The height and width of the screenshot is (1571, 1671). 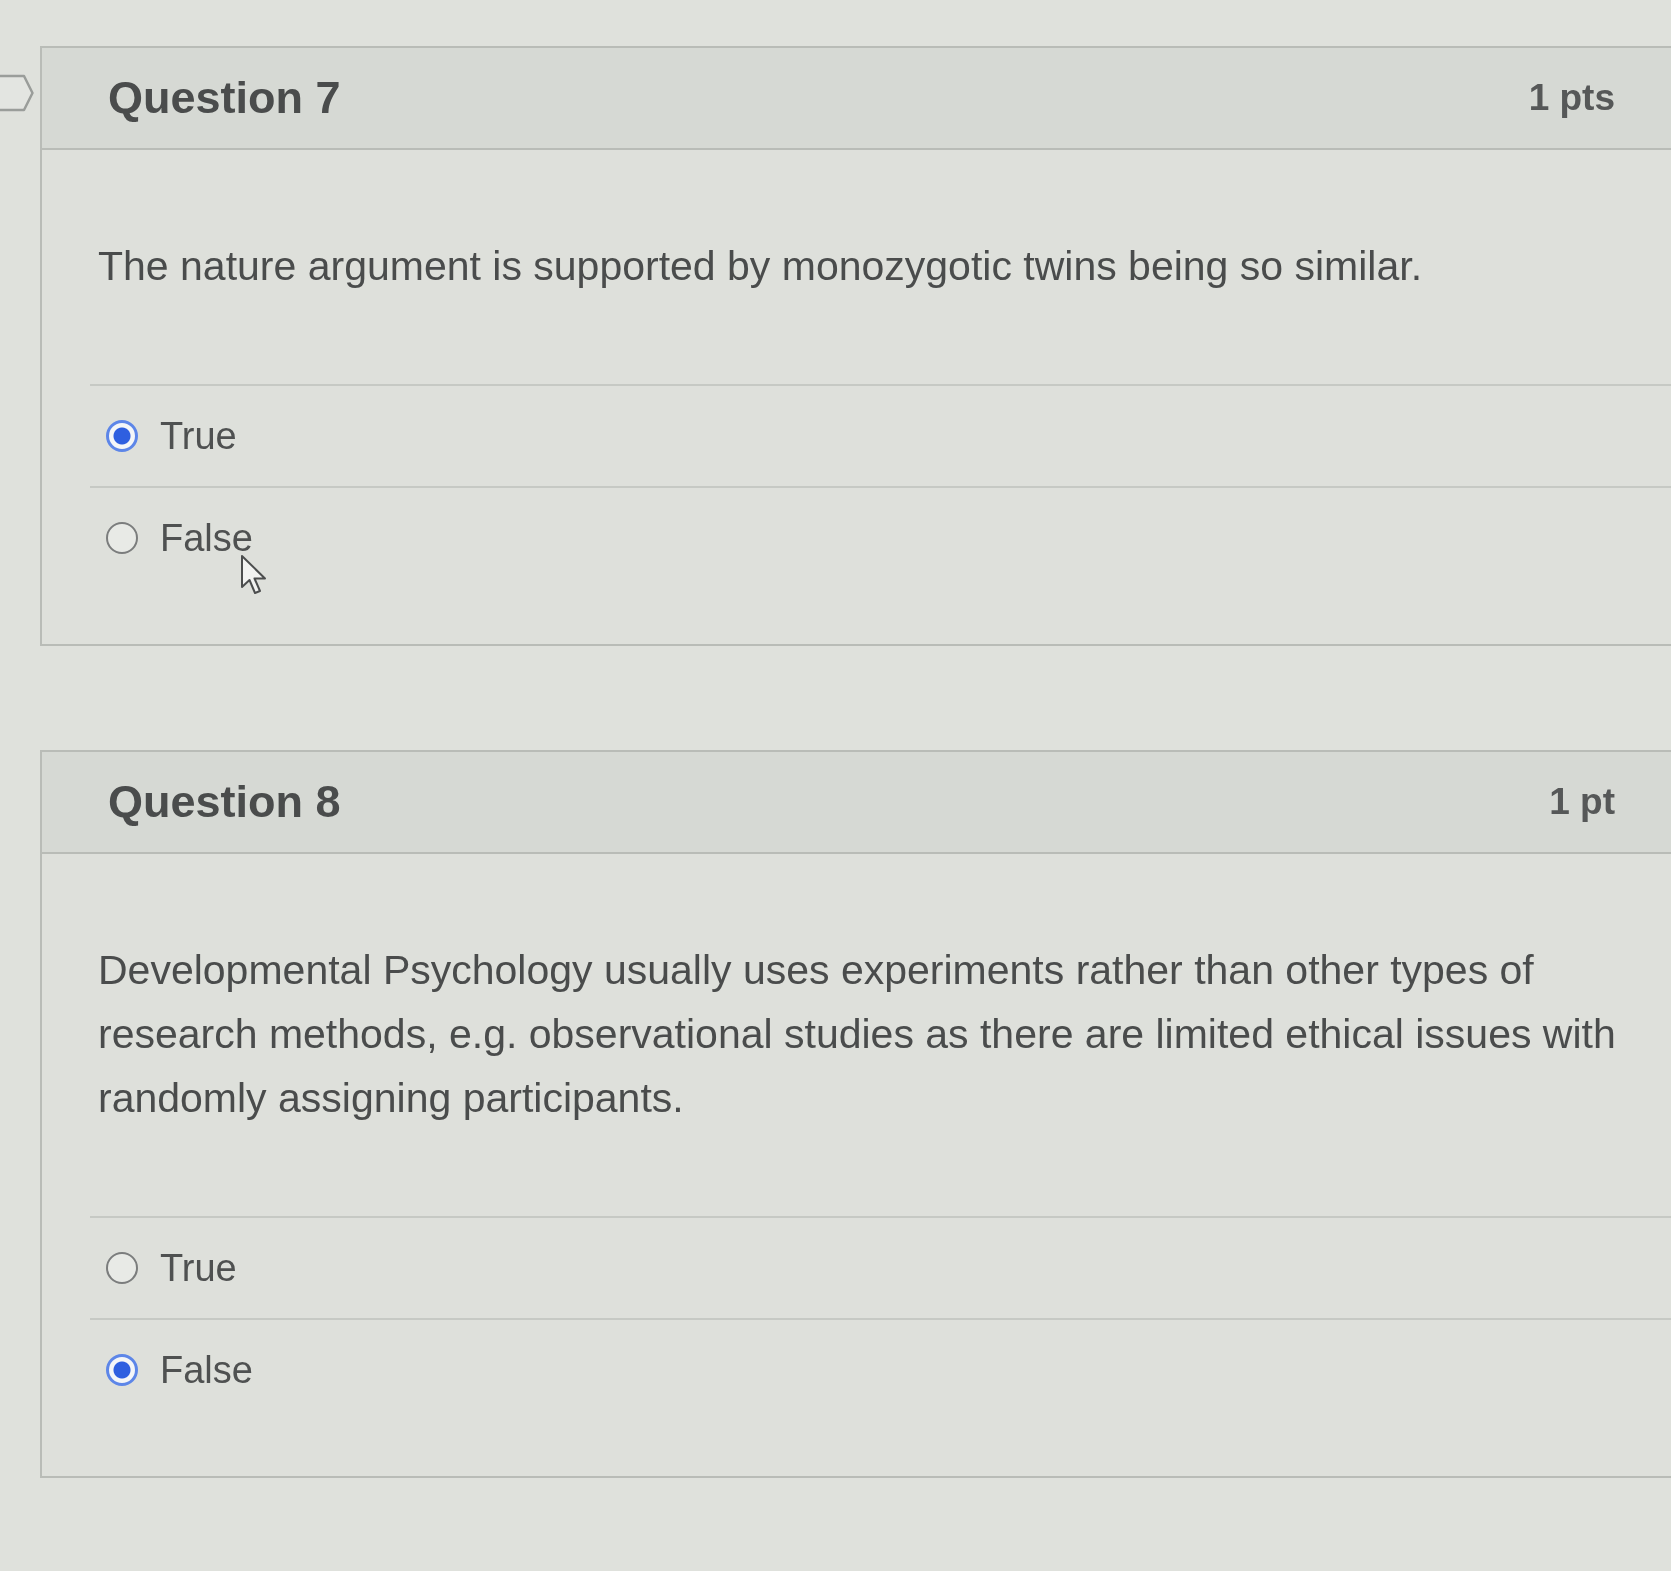 I want to click on question-title: Question 7, so click(x=224, y=98).